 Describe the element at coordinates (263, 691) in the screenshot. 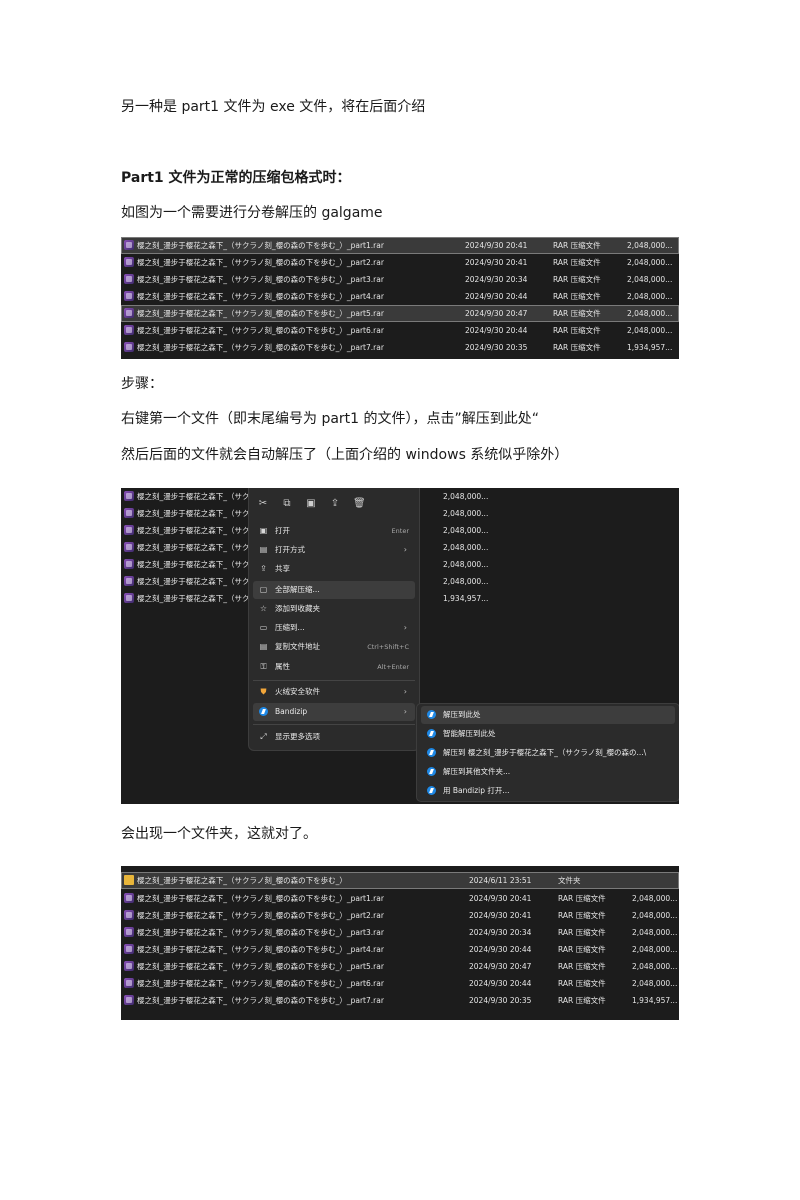

I see `huorong-icon: ⛊` at that location.